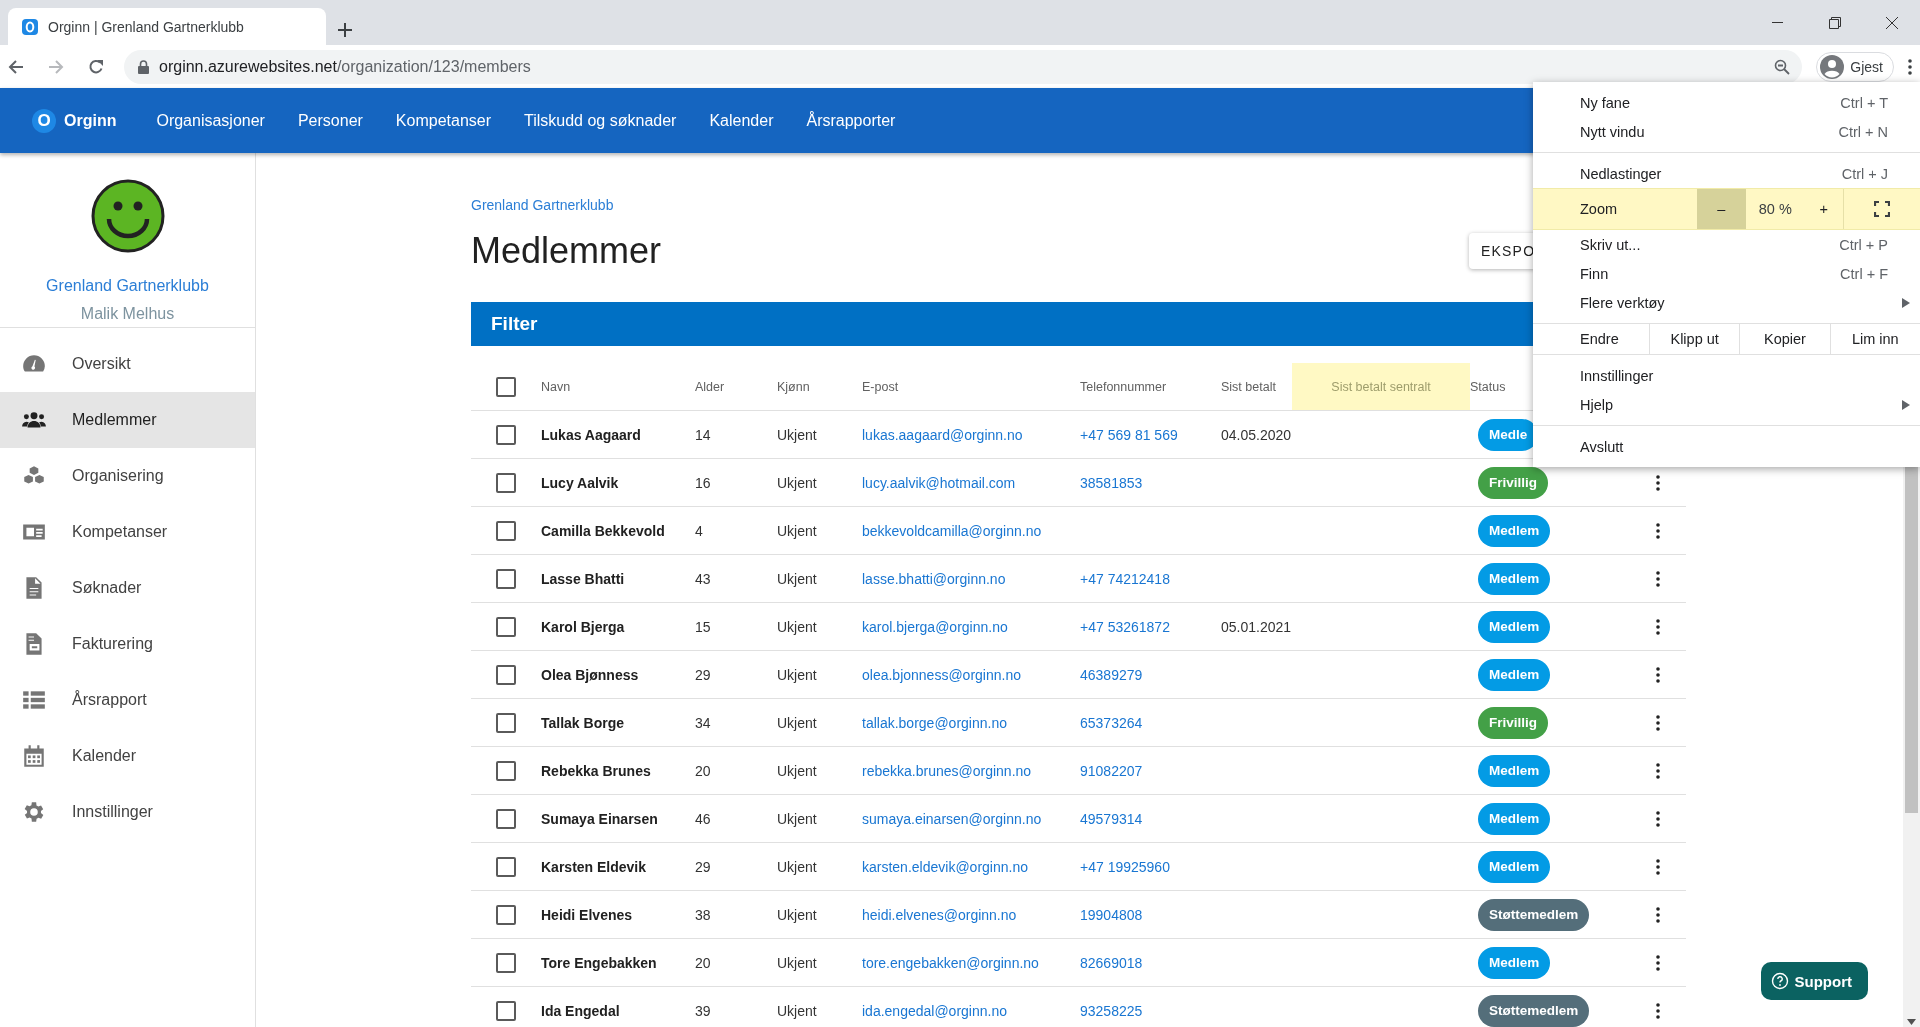 The width and height of the screenshot is (1920, 1027). I want to click on menu-item: Innstillinger, so click(1726, 375).